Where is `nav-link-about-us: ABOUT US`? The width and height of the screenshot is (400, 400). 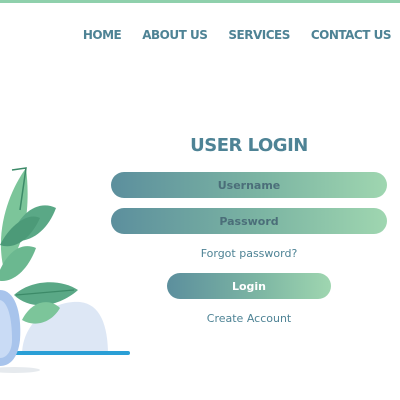 nav-link-about-us: ABOUT US is located at coordinates (175, 35).